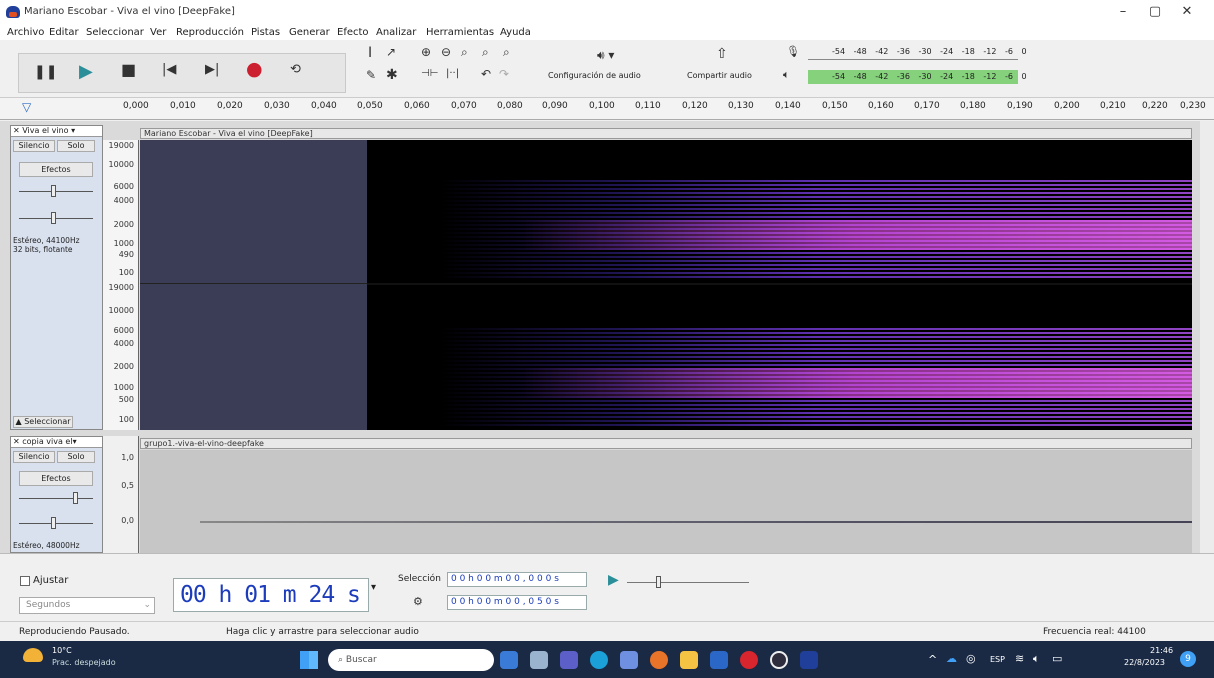 Image resolution: width=1214 pixels, height=678 pixels. I want to click on selection-start-time: 0 0 h 0 0 m 0 0 , 0 0 0 s, so click(517, 579).